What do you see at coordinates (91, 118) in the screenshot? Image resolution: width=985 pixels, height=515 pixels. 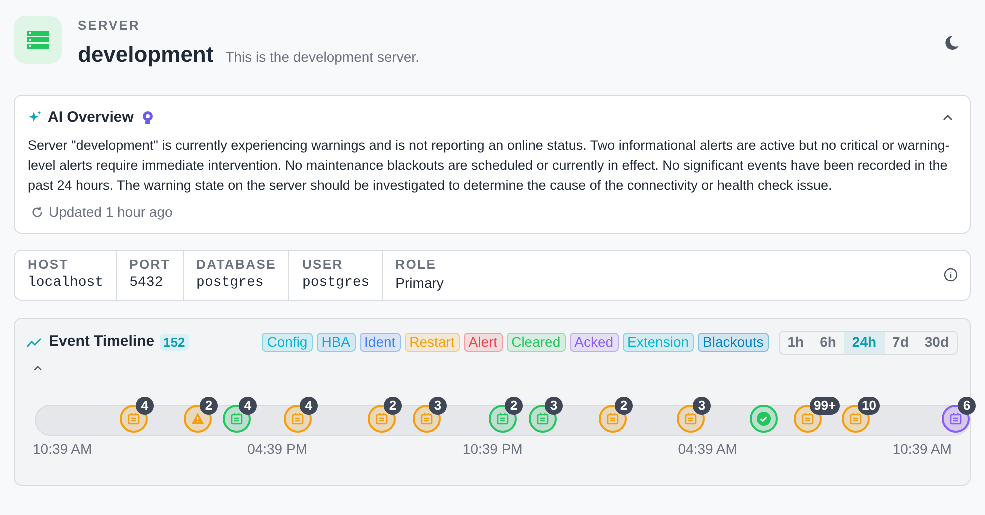 I see `ai-overview-title: AI Overview` at bounding box center [91, 118].